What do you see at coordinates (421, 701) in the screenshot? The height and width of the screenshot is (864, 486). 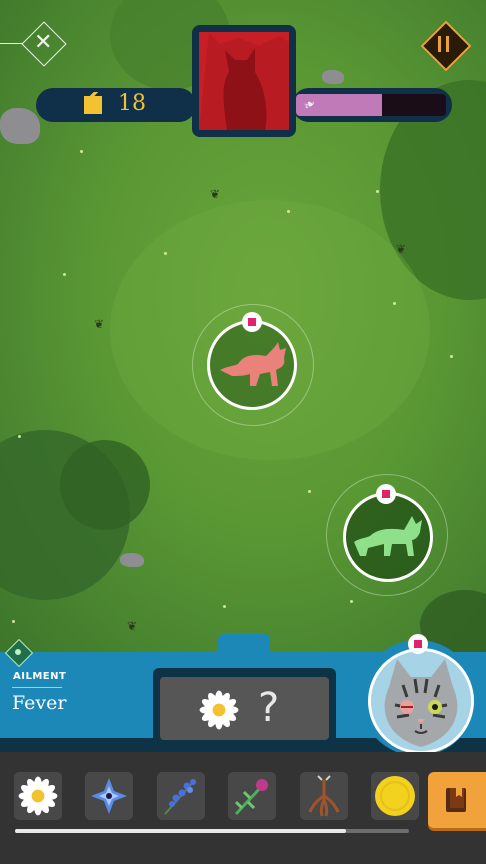 I see `tabby-cat-portrait` at bounding box center [421, 701].